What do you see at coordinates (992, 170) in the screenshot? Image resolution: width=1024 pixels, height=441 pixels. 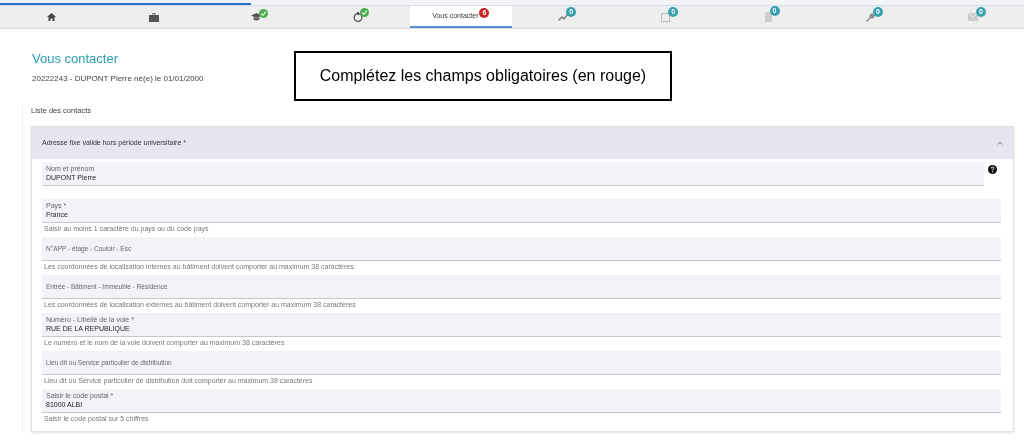 I see `help-icon` at bounding box center [992, 170].